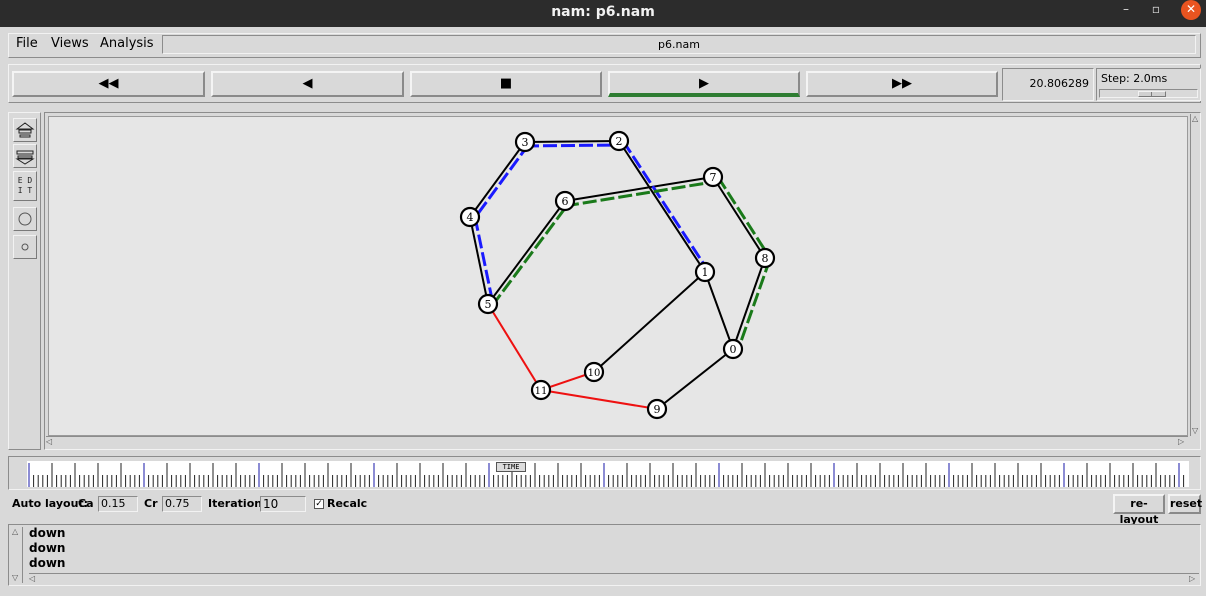  I want to click on log-vertical-scrollbar: △ ▽, so click(17, 555).